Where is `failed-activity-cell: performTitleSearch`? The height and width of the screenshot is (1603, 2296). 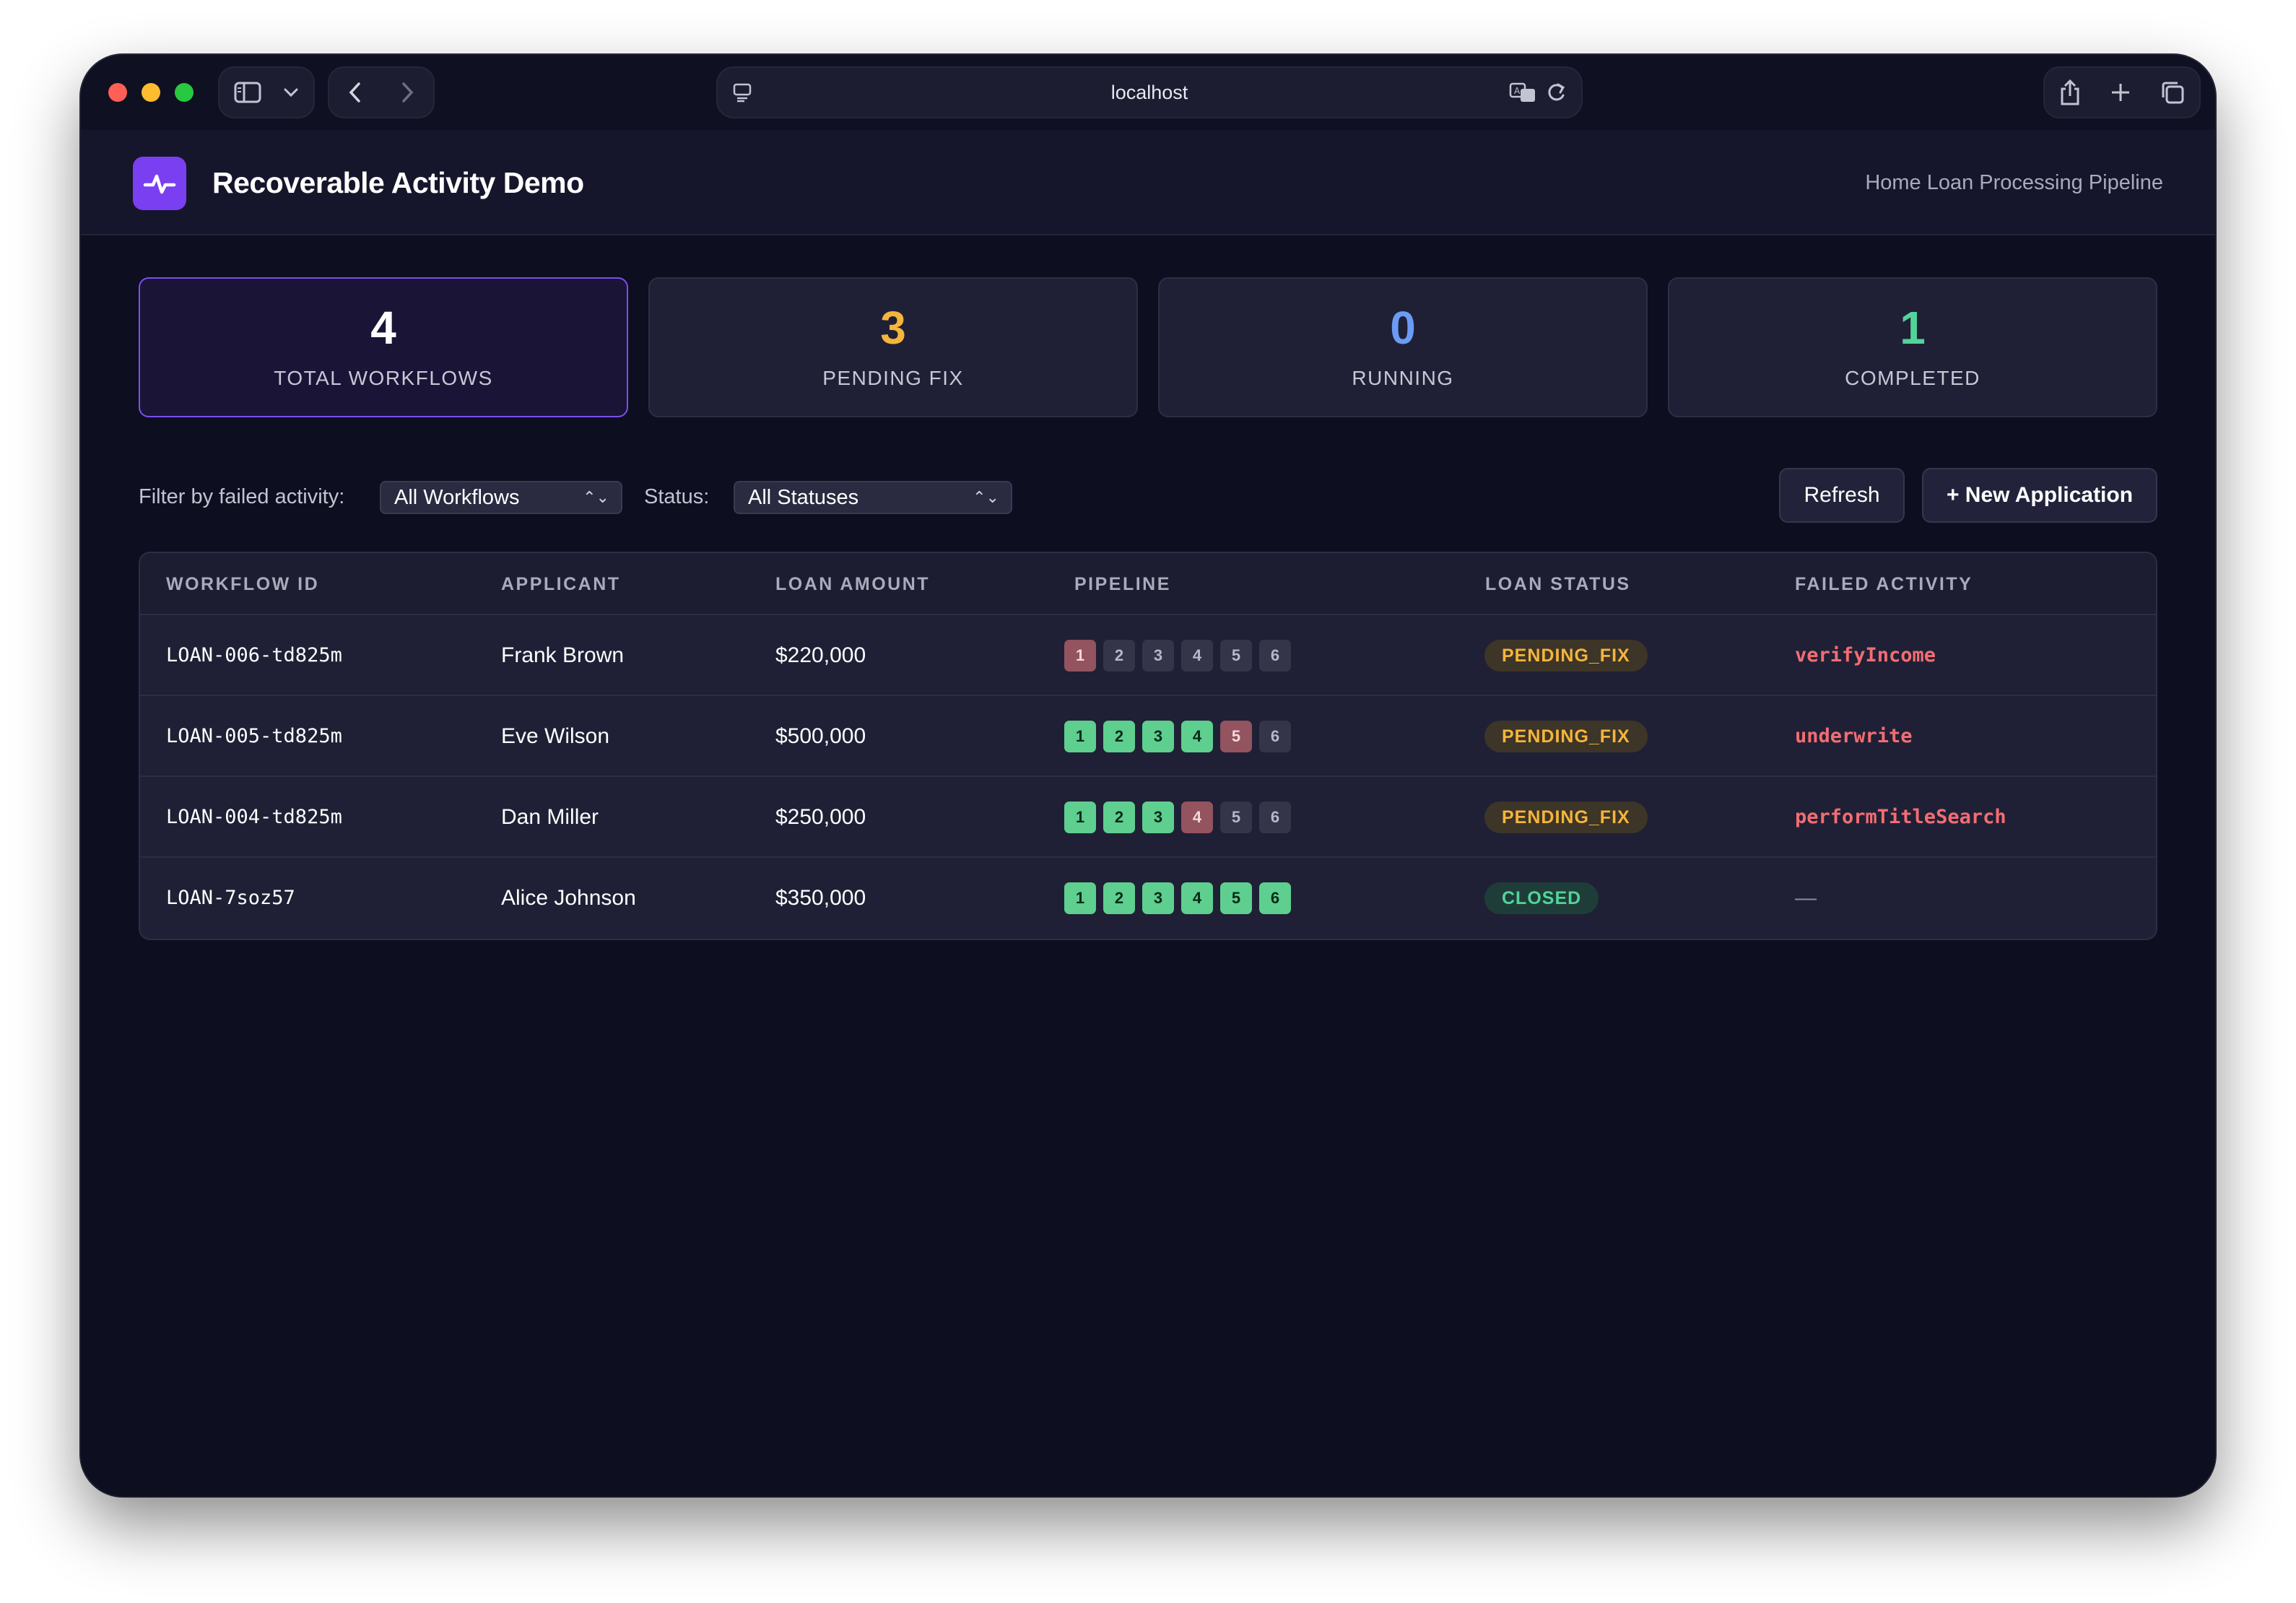
failed-activity-cell: performTitleSearch is located at coordinates (1900, 817).